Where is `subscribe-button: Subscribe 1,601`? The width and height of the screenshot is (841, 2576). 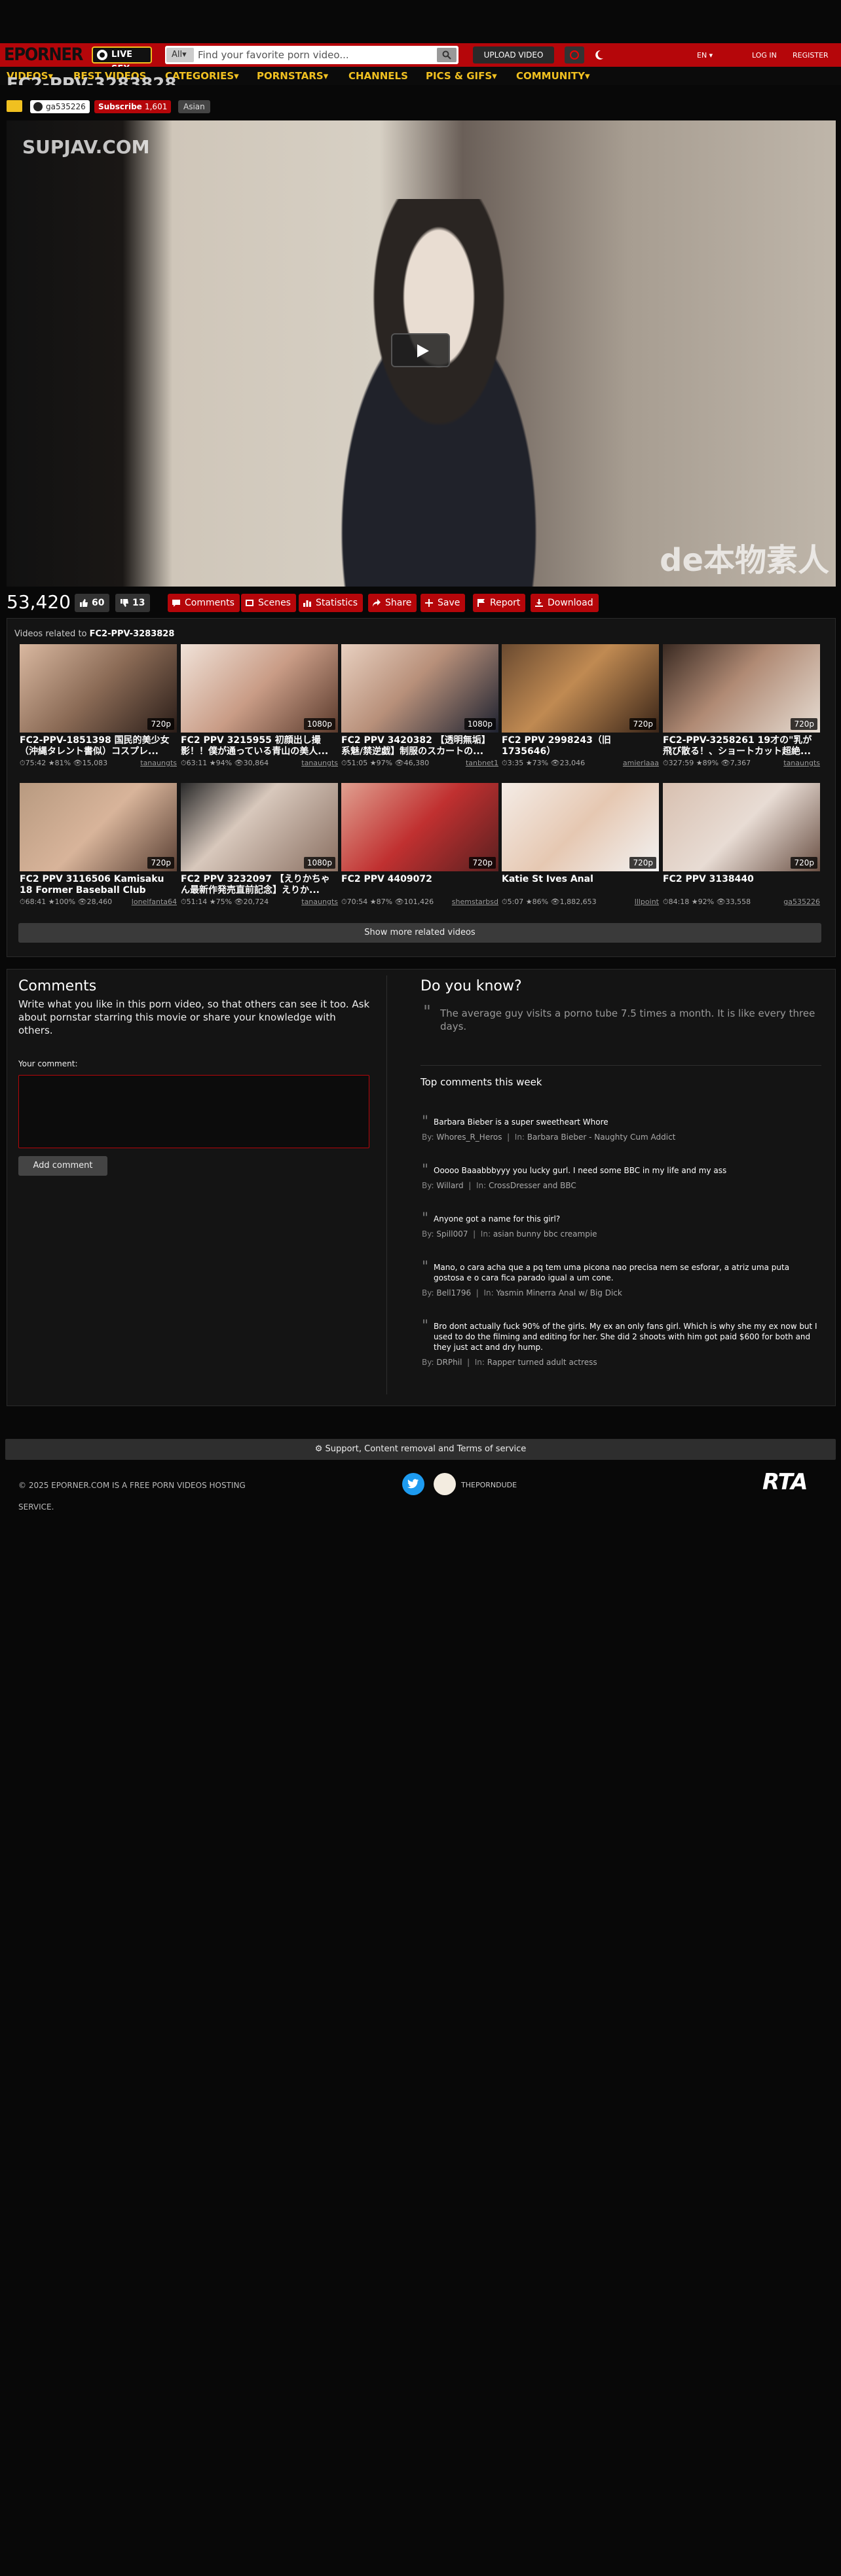 subscribe-button: Subscribe 1,601 is located at coordinates (133, 106).